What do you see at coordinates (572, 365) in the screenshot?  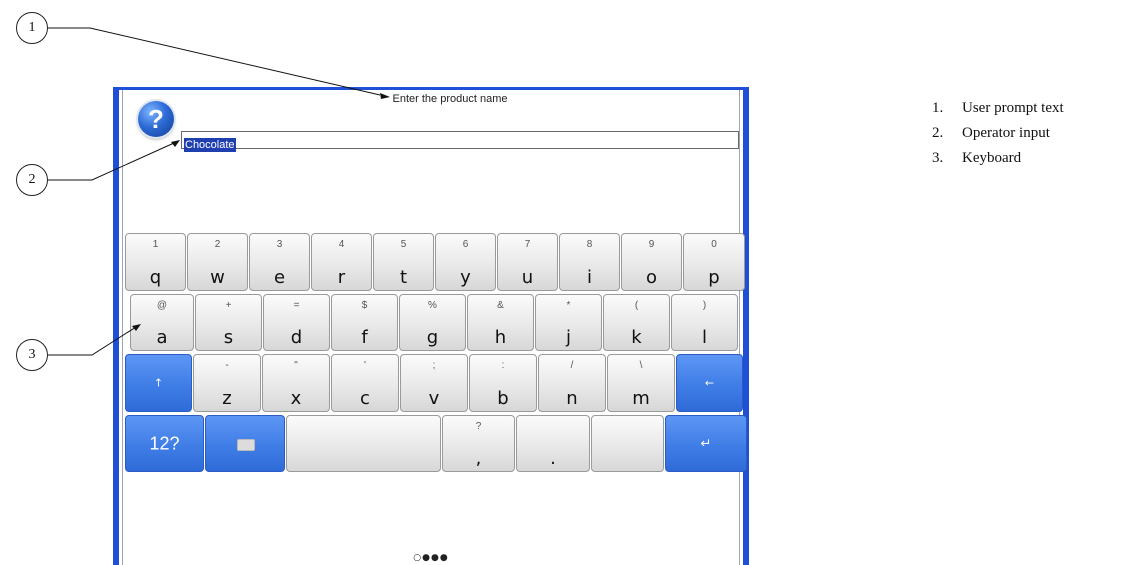 I see `key-secondary-label: /` at bounding box center [572, 365].